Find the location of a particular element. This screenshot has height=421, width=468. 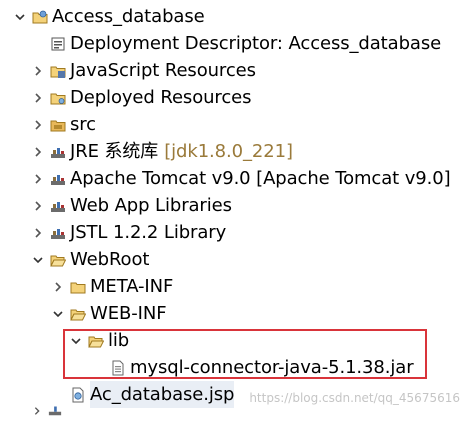

tree-item-jre-system-library: JRE 系统库 [jdk1.8.0_221] is located at coordinates (162, 151).